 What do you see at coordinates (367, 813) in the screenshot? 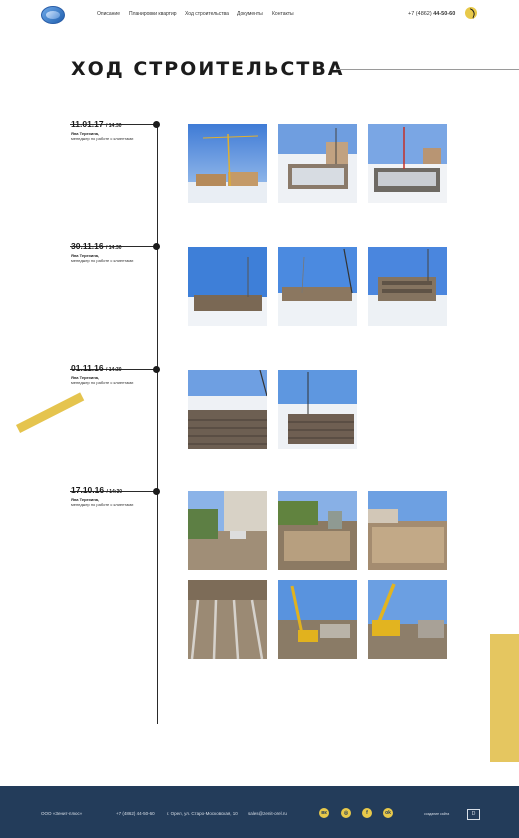
I see `facebook-icon: f` at bounding box center [367, 813].